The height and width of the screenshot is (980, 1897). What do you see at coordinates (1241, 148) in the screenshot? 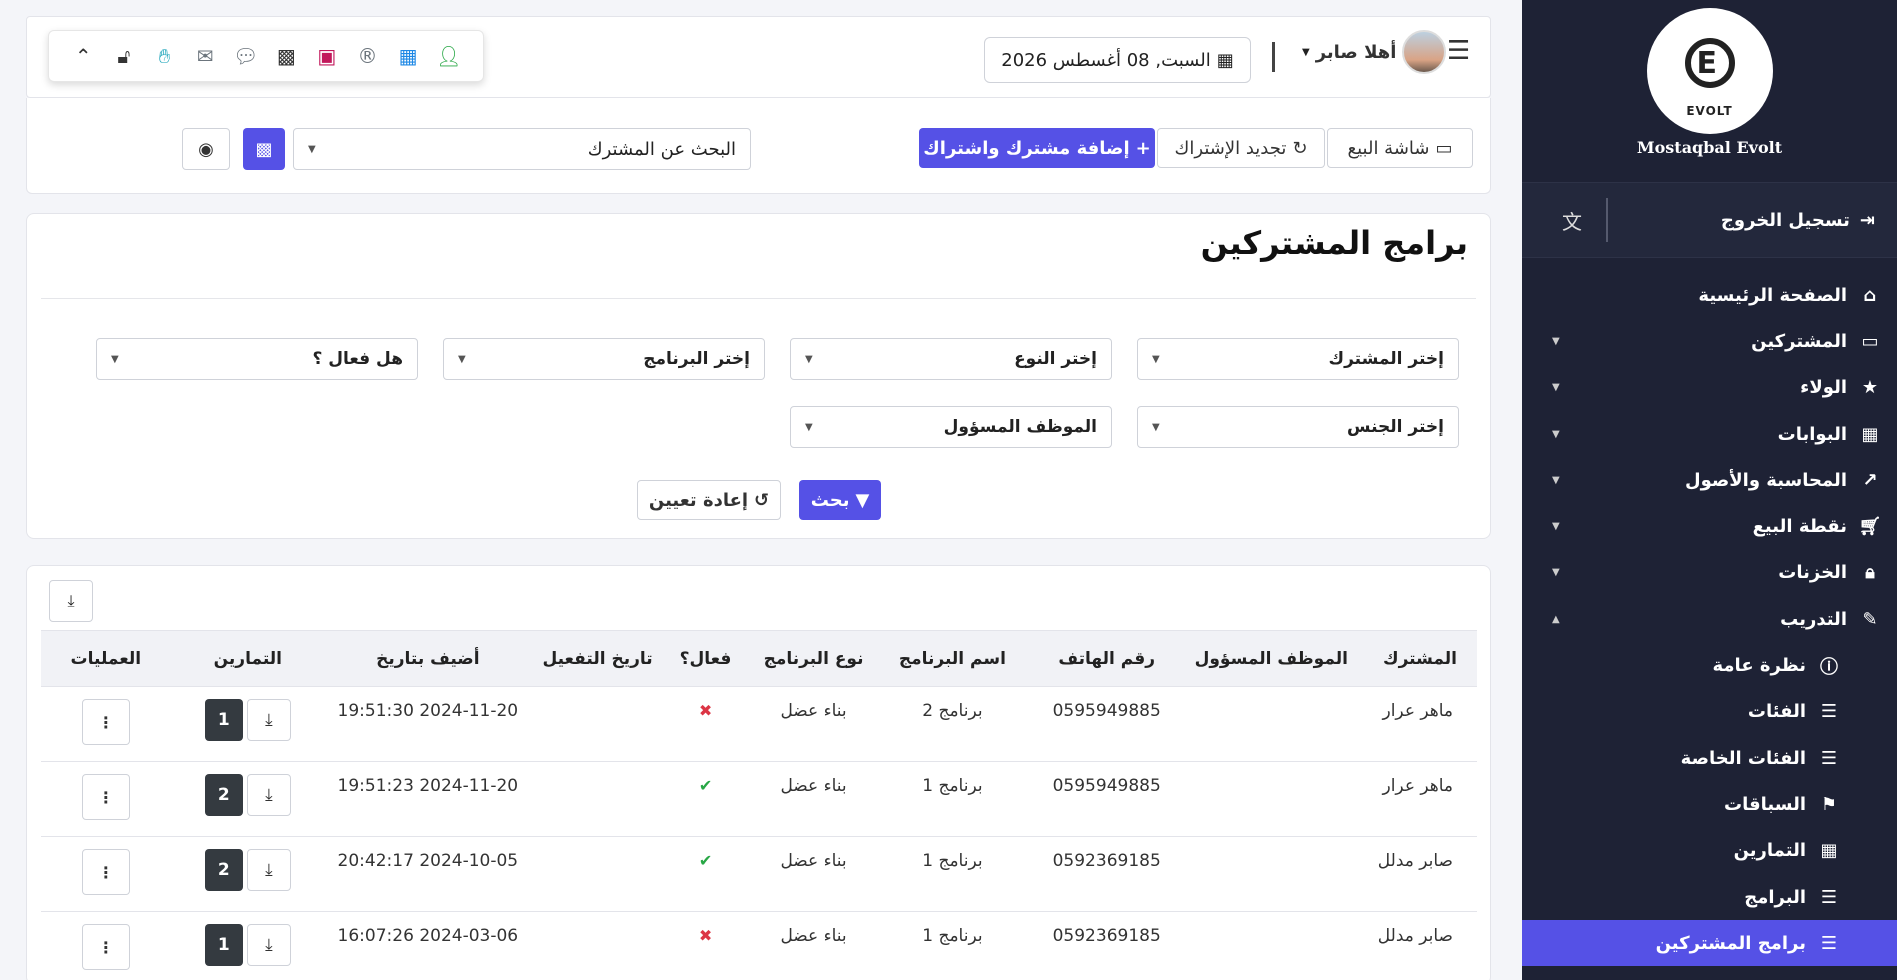
I see `renew-subscription-button: ↻ تجديد الإشتراك` at bounding box center [1241, 148].